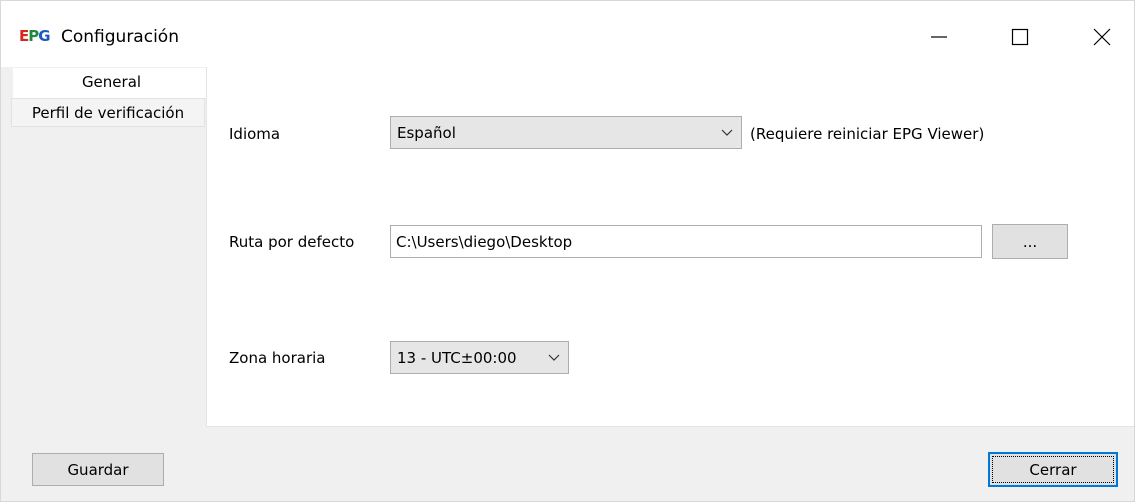 The height and width of the screenshot is (502, 1135). I want to click on default-path-label: Ruta por defecto, so click(292, 242).